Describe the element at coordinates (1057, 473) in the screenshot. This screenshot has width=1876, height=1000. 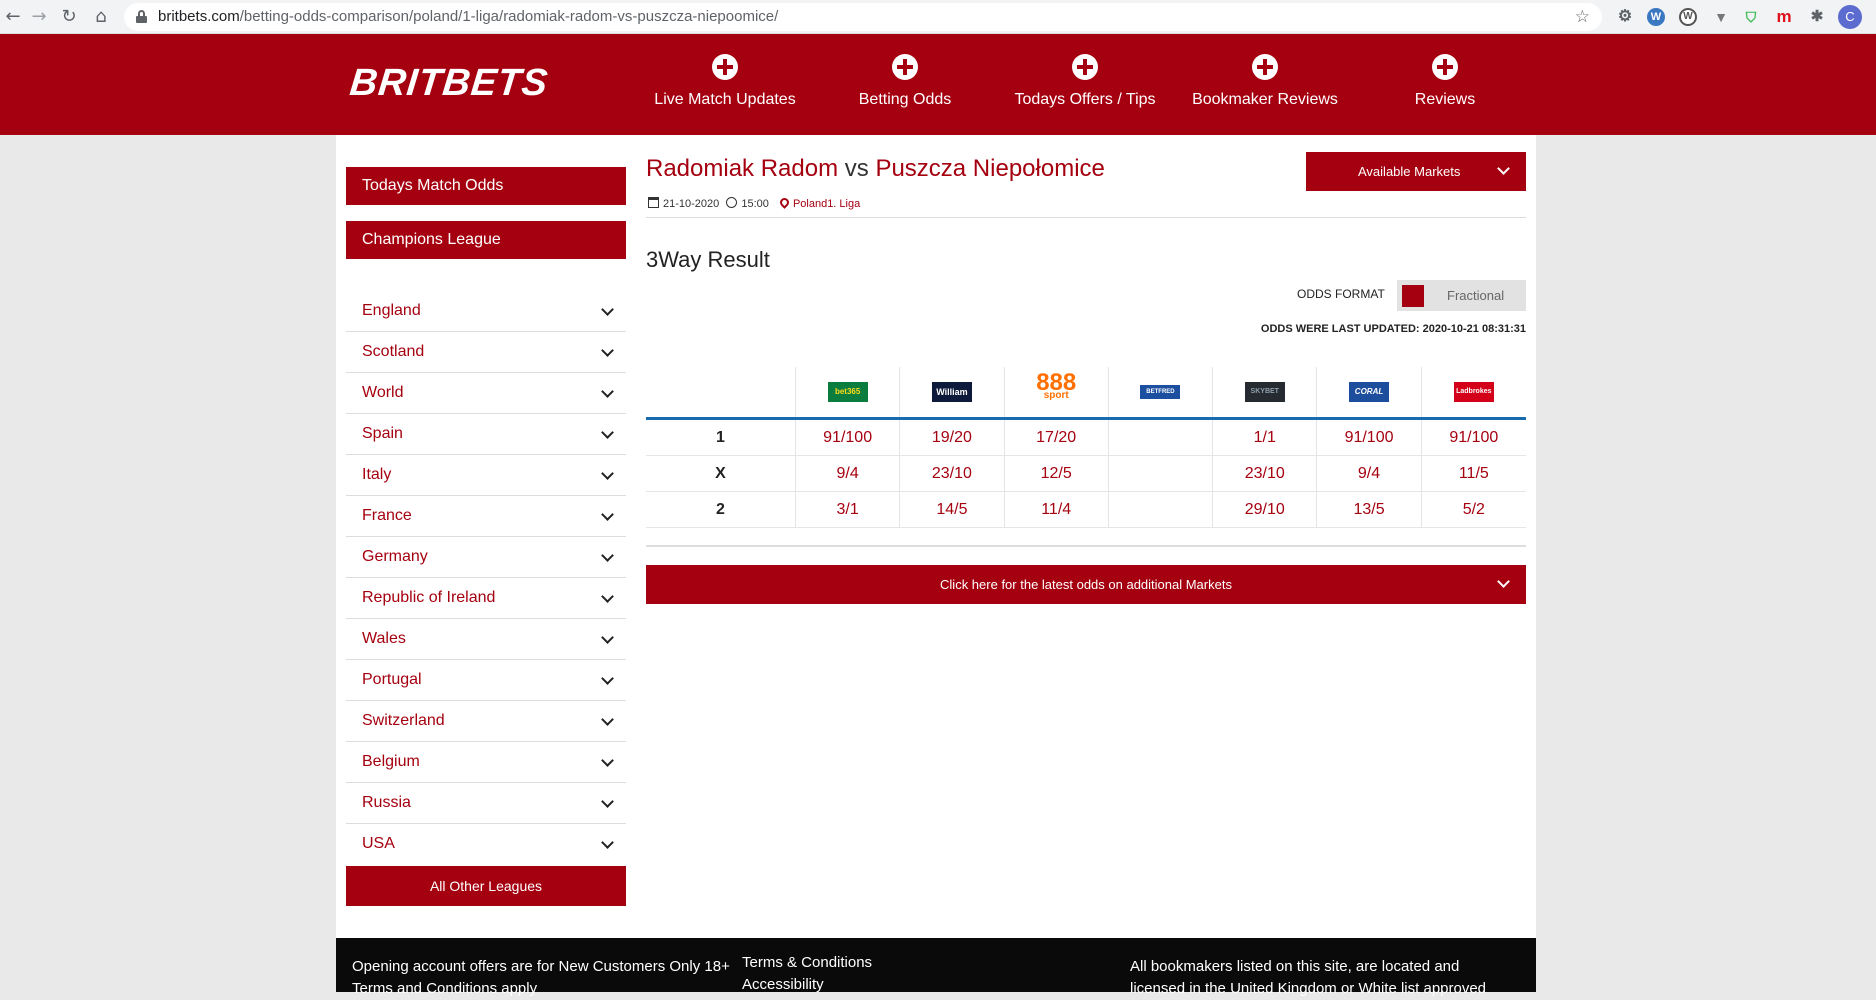
I see `odds-cell: 12/5` at that location.